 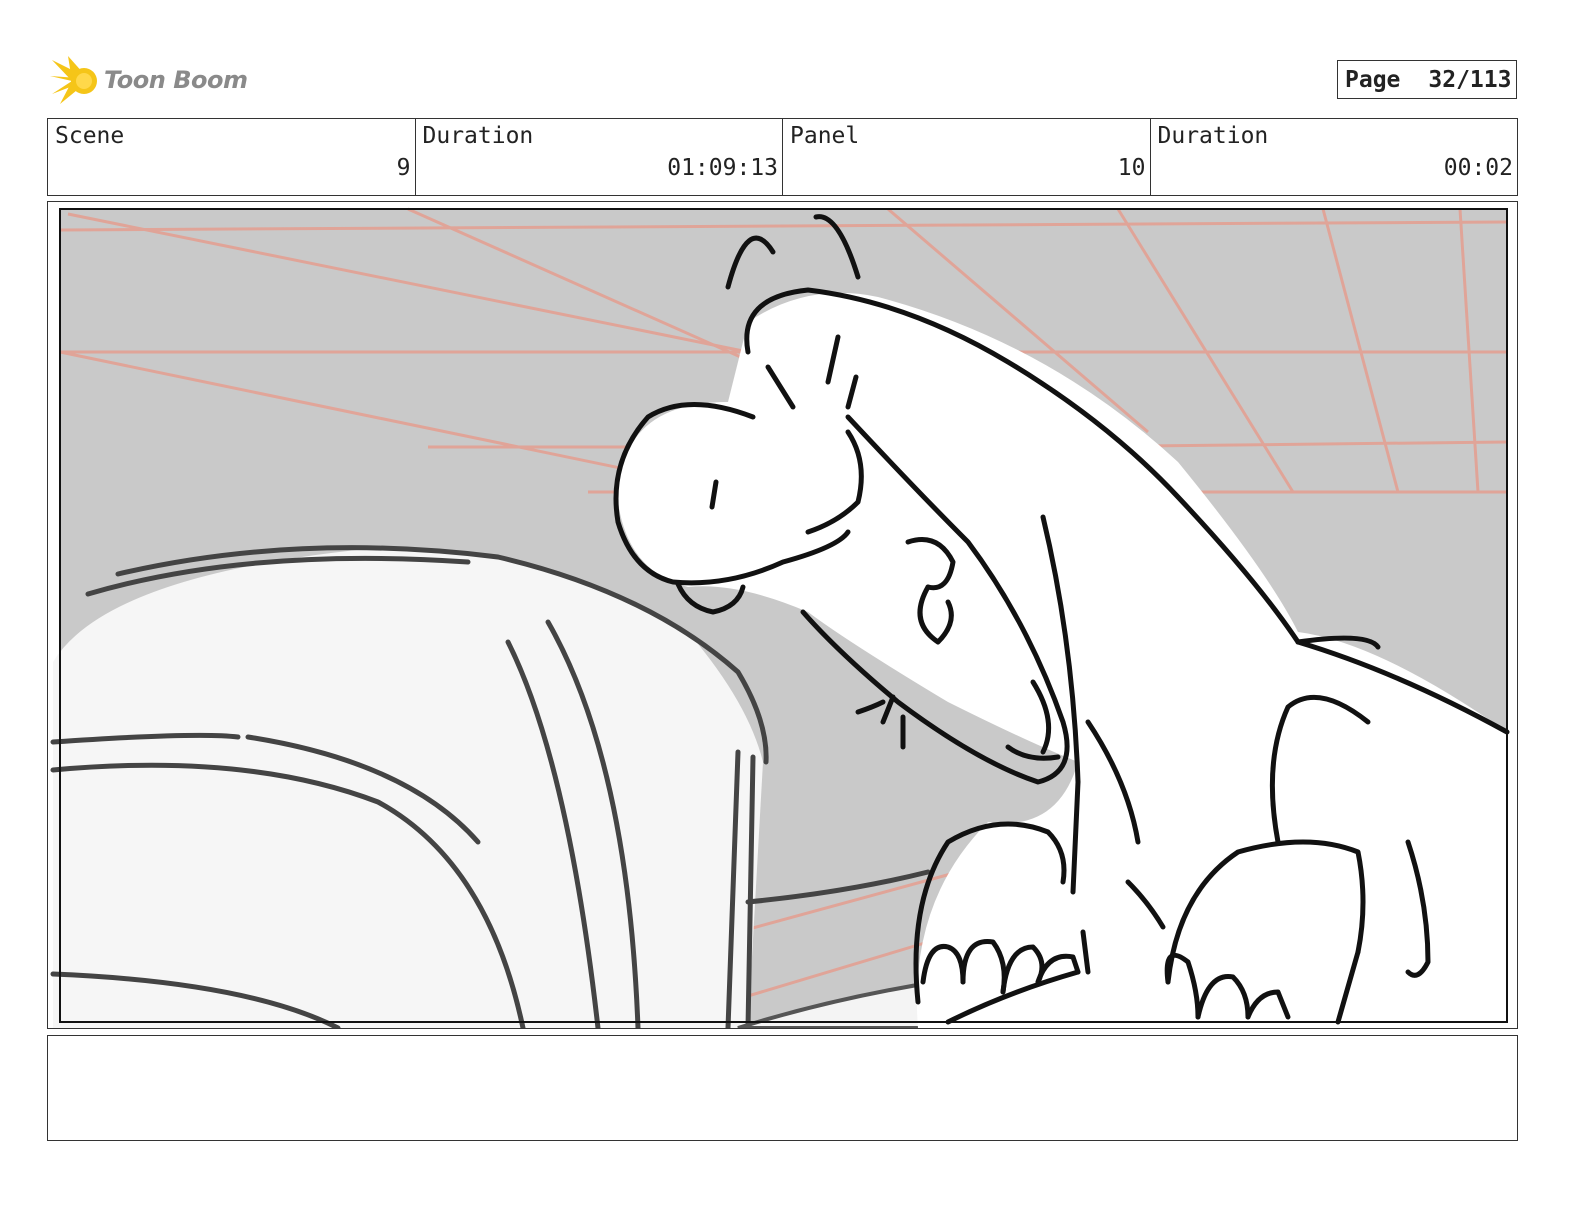 What do you see at coordinates (478, 136) in the screenshot?
I see `scene-duration-label: Duration` at bounding box center [478, 136].